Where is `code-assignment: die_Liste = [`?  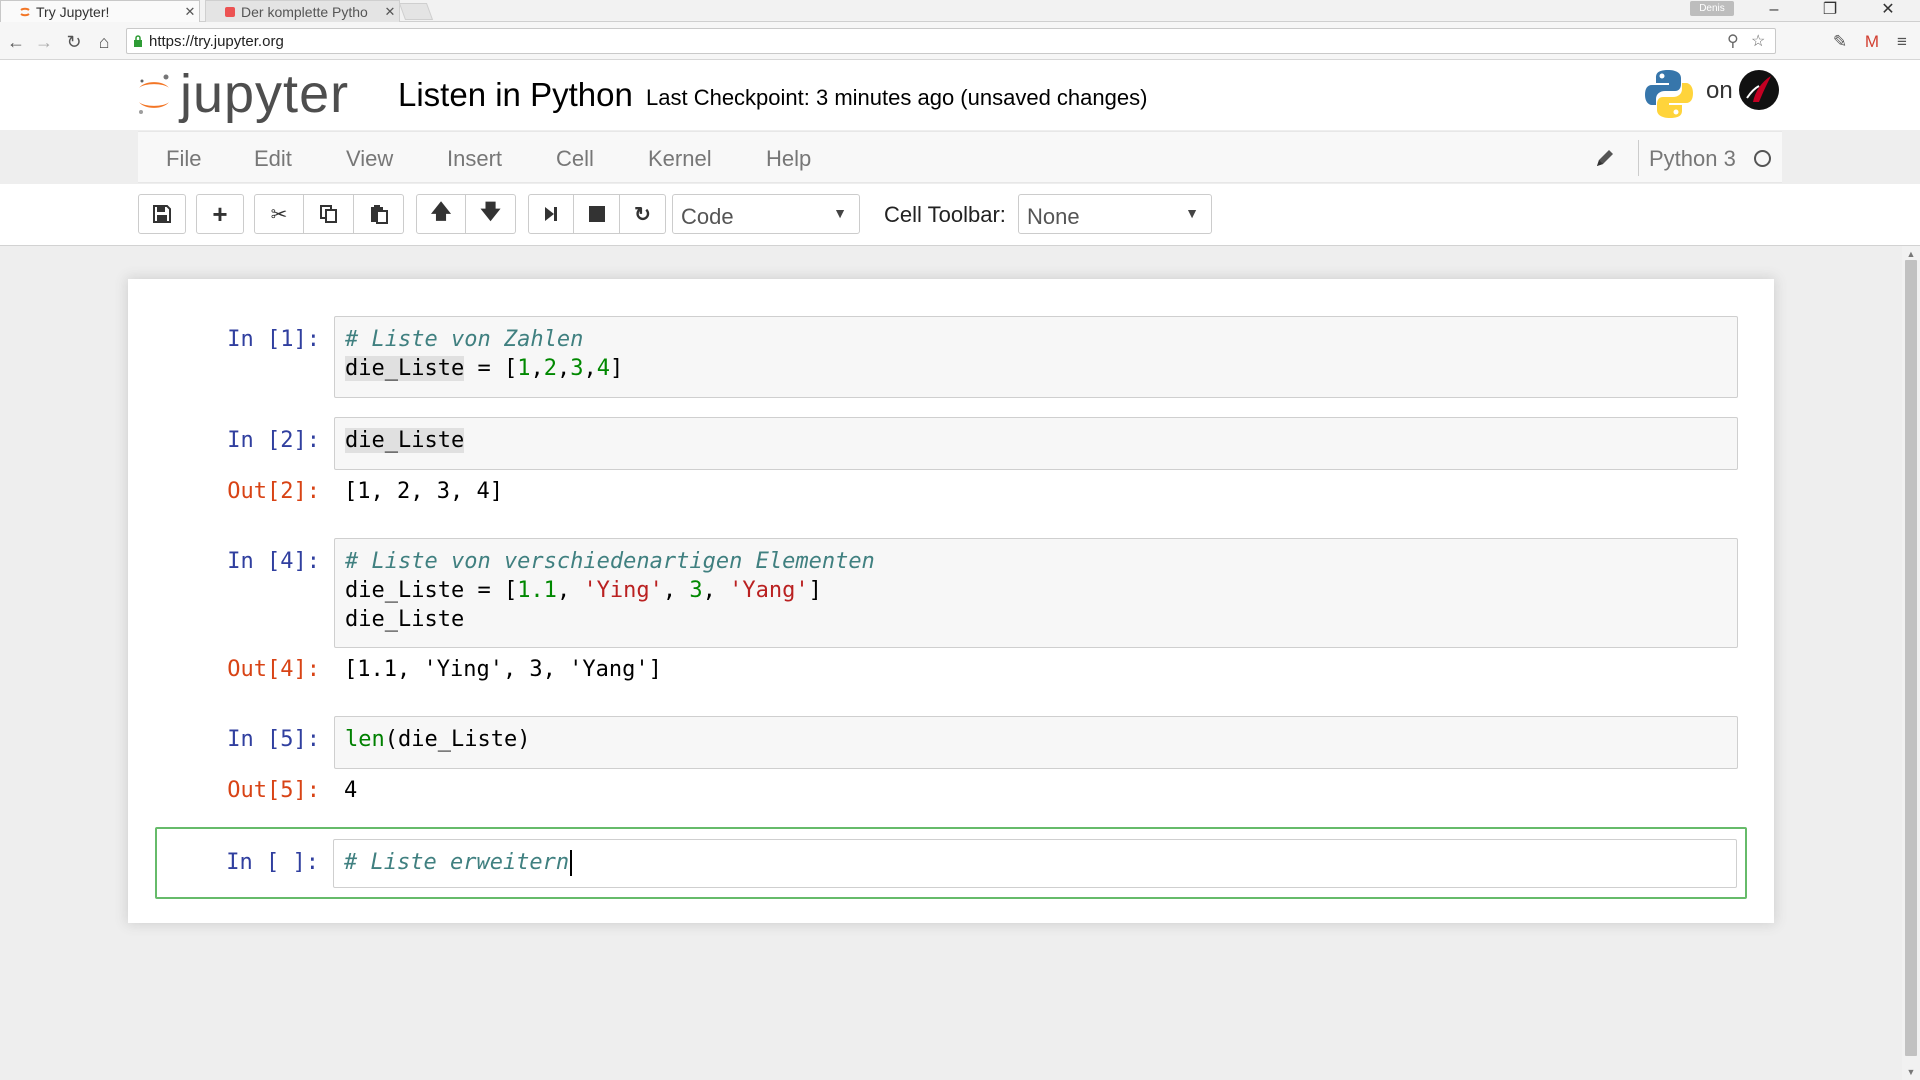 code-assignment: die_Liste = [ is located at coordinates (431, 590).